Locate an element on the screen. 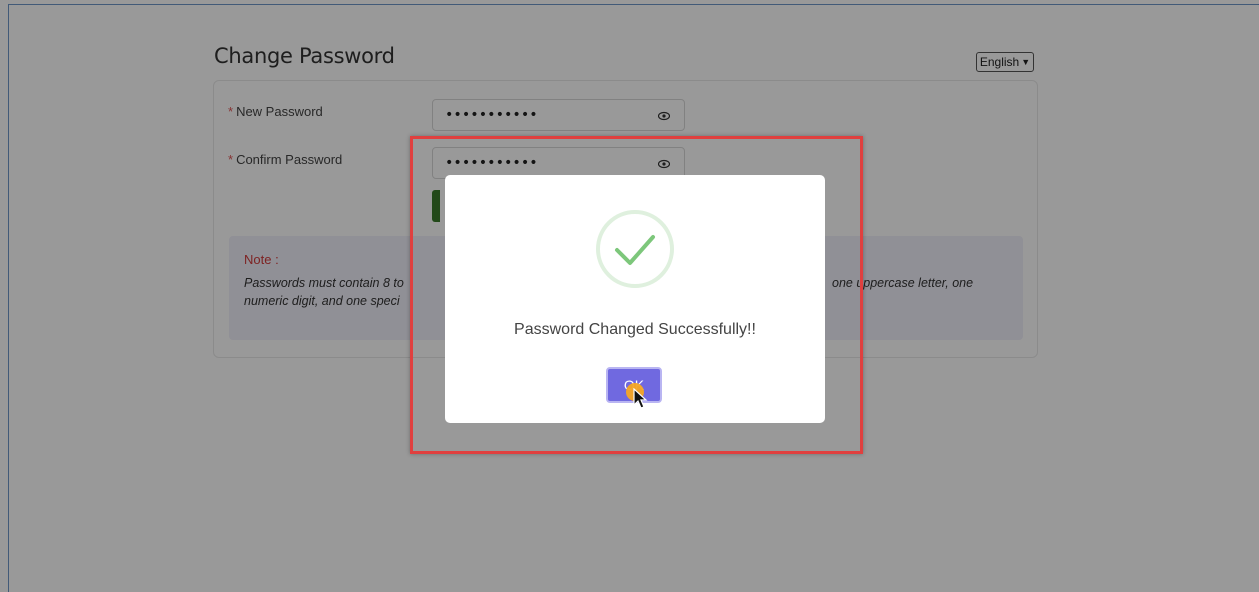 The height and width of the screenshot is (592, 1259). cursor-icon is located at coordinates (640, 398).